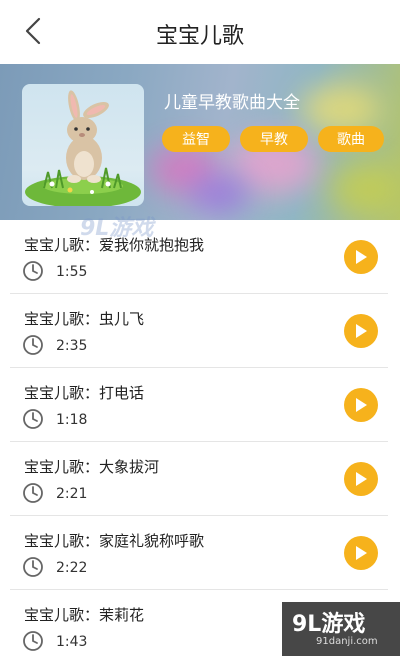  What do you see at coordinates (196, 139) in the screenshot?
I see `tag-0: 益智` at bounding box center [196, 139].